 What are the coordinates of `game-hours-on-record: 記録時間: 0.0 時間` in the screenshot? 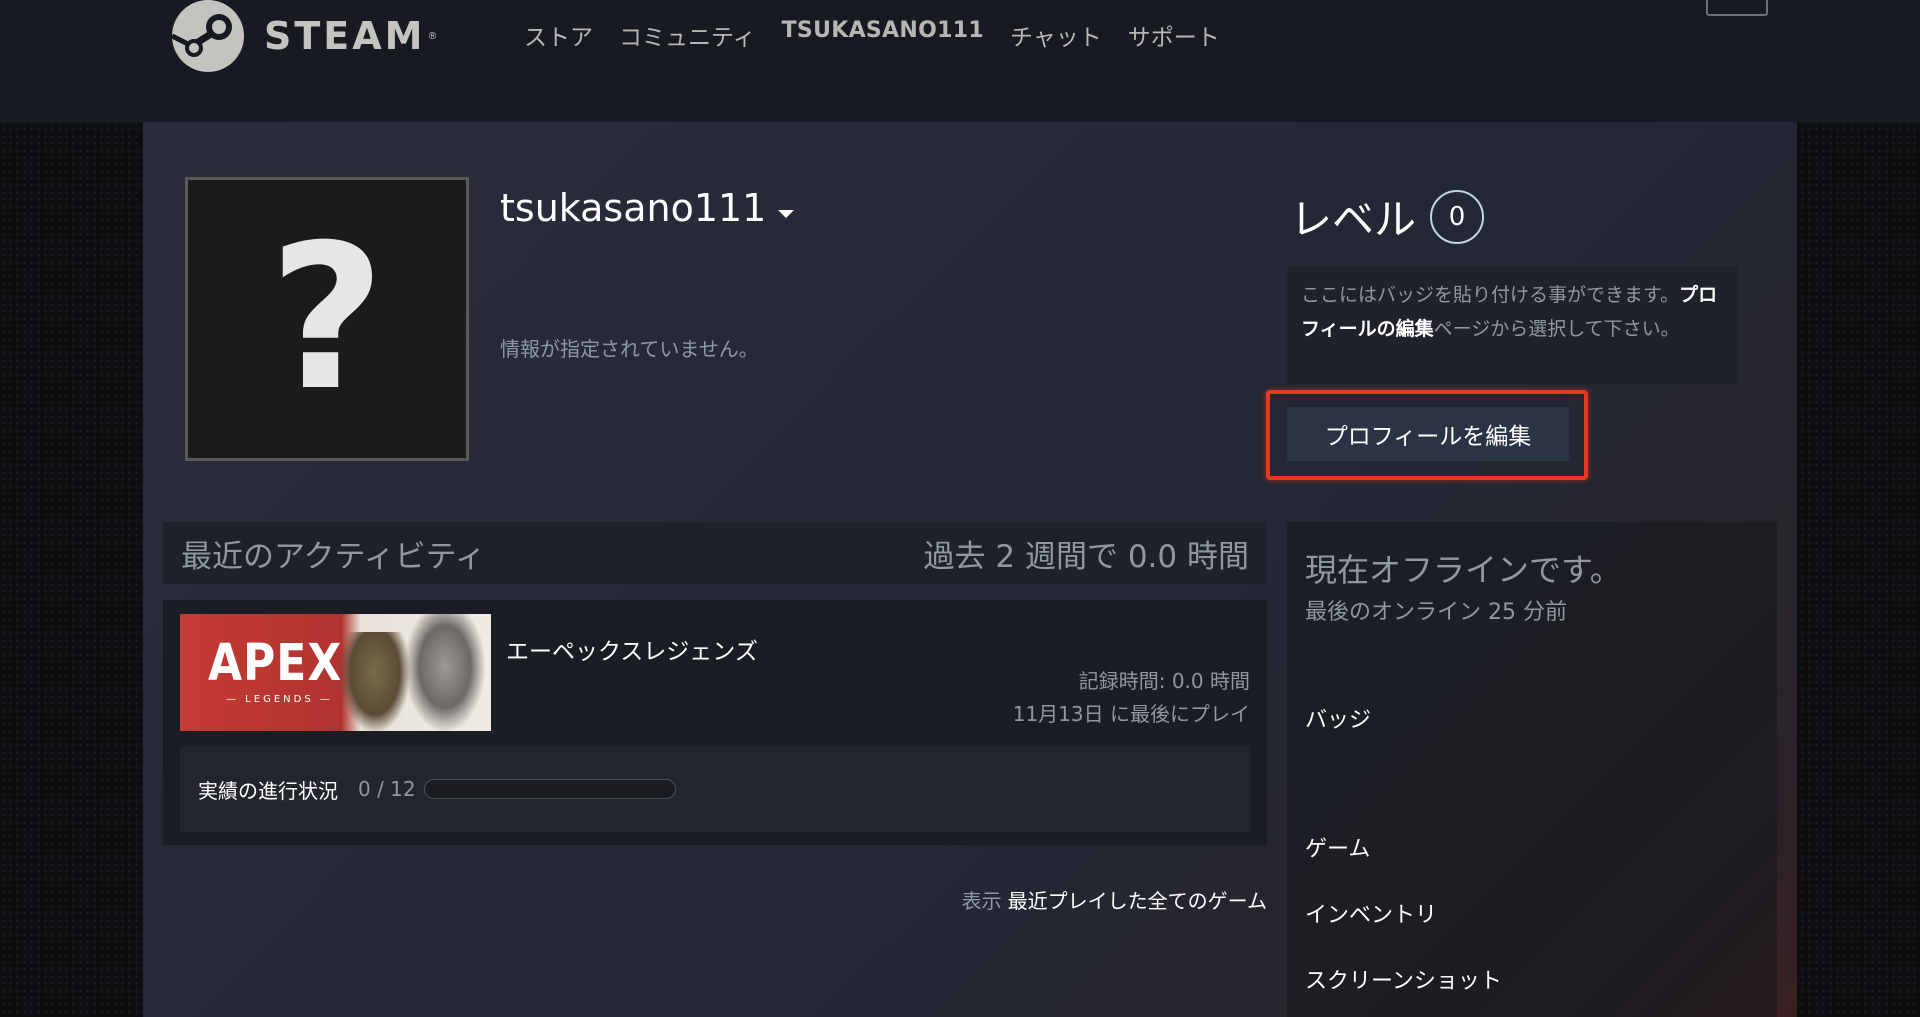 It's located at (1164, 681).